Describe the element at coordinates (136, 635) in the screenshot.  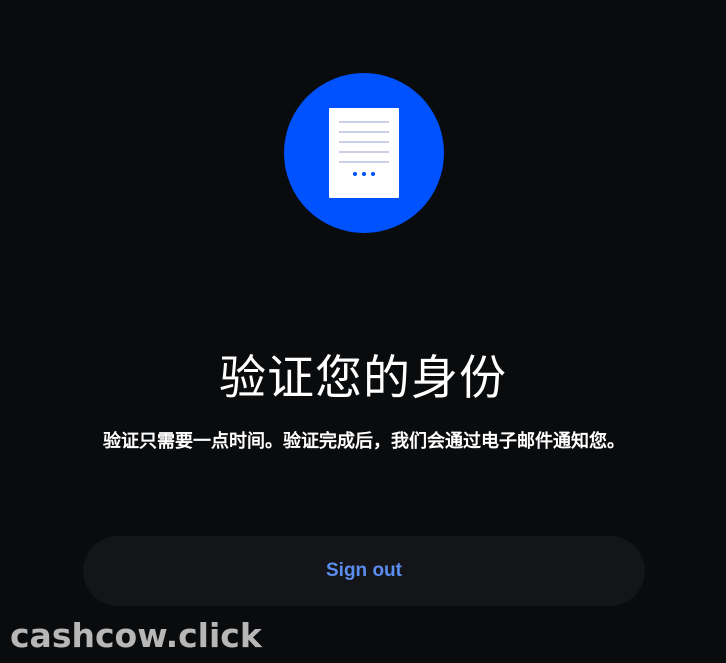
I see `watermark-text: cashcow.click` at that location.